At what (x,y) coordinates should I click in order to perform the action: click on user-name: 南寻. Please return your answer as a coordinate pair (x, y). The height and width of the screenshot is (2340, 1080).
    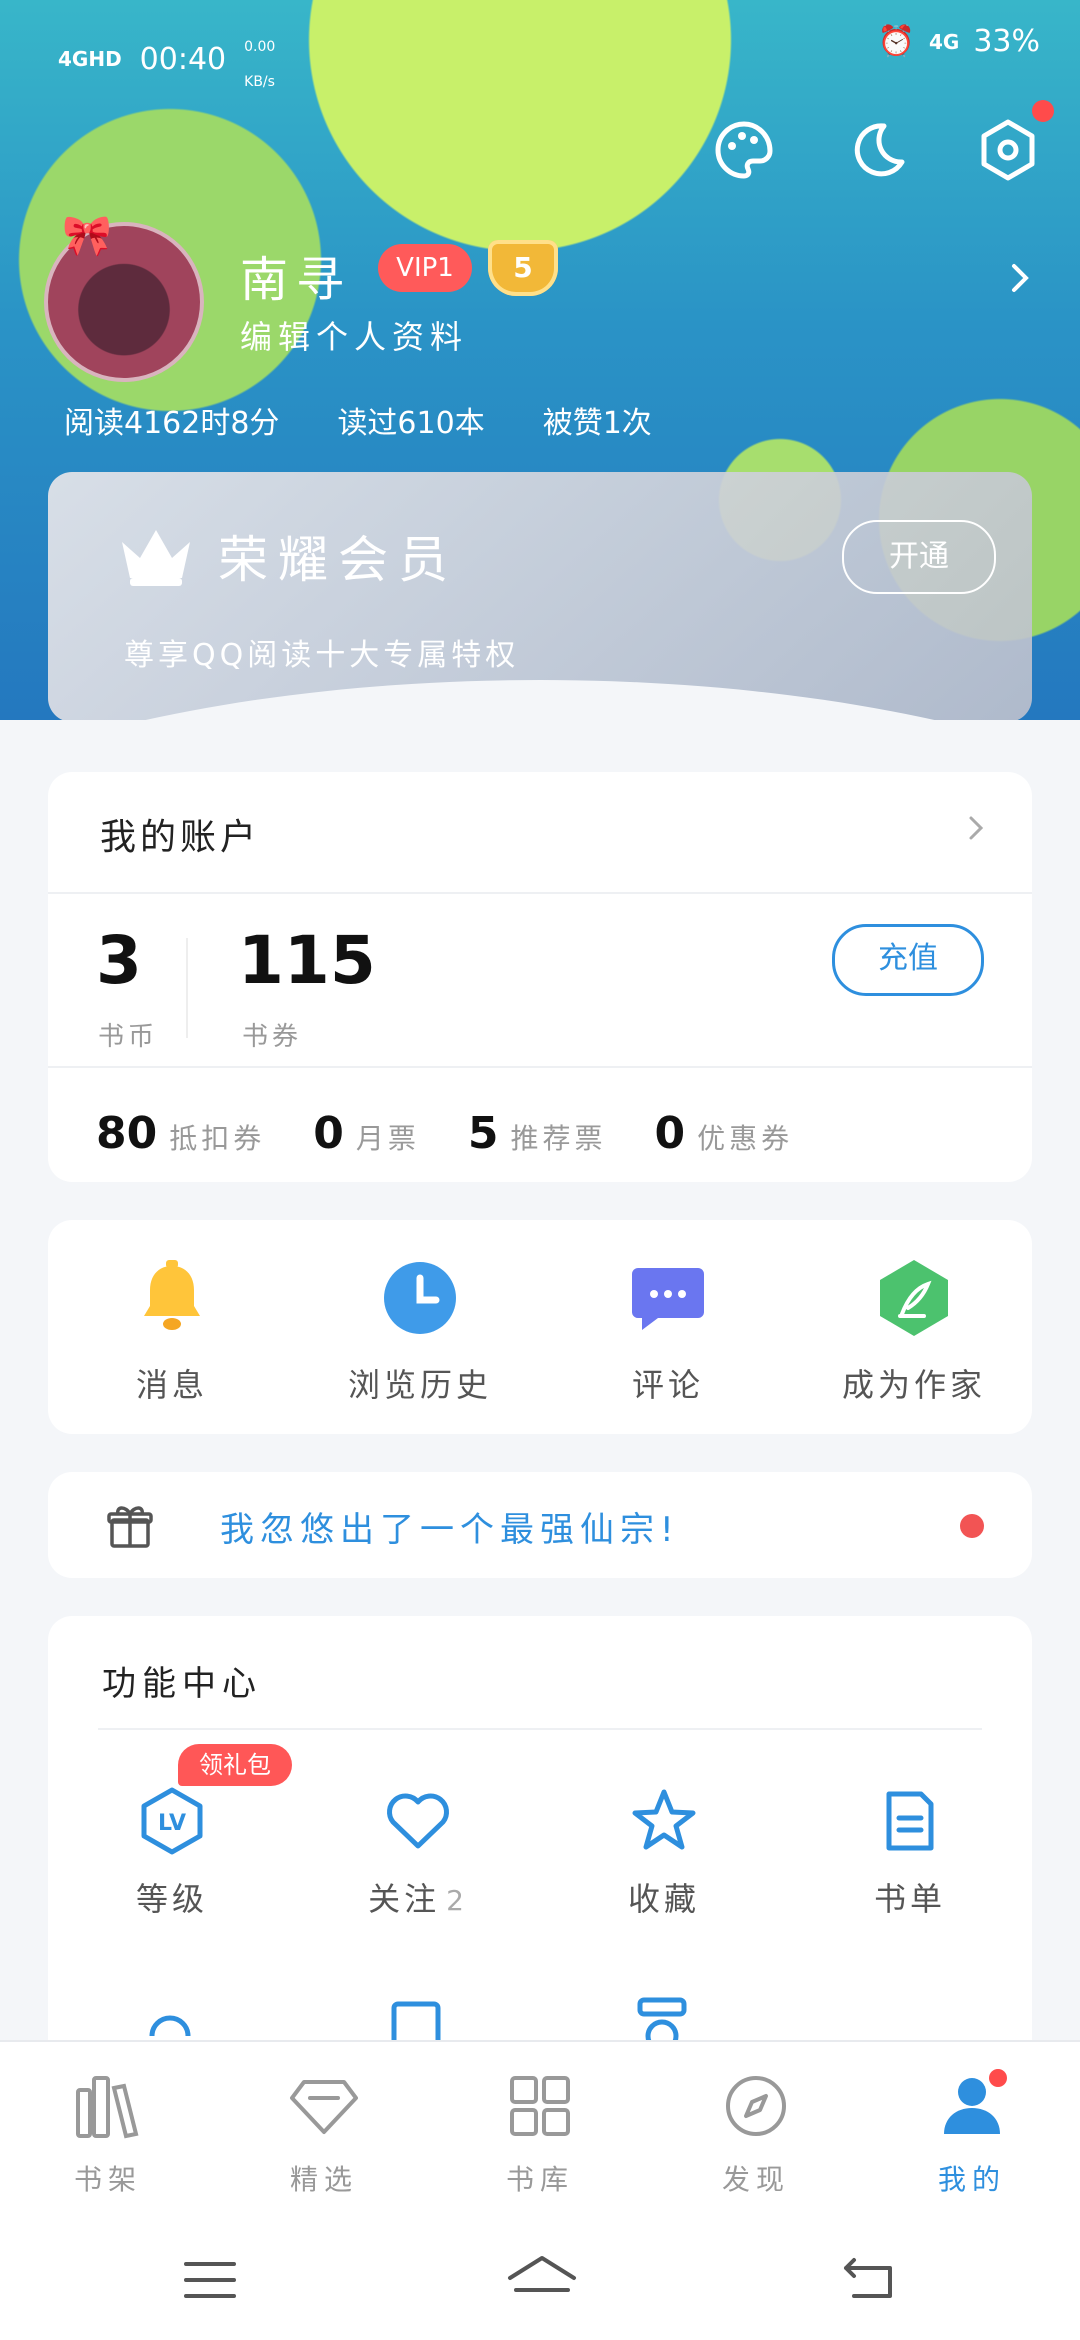
    Looking at the image, I should click on (296, 275).